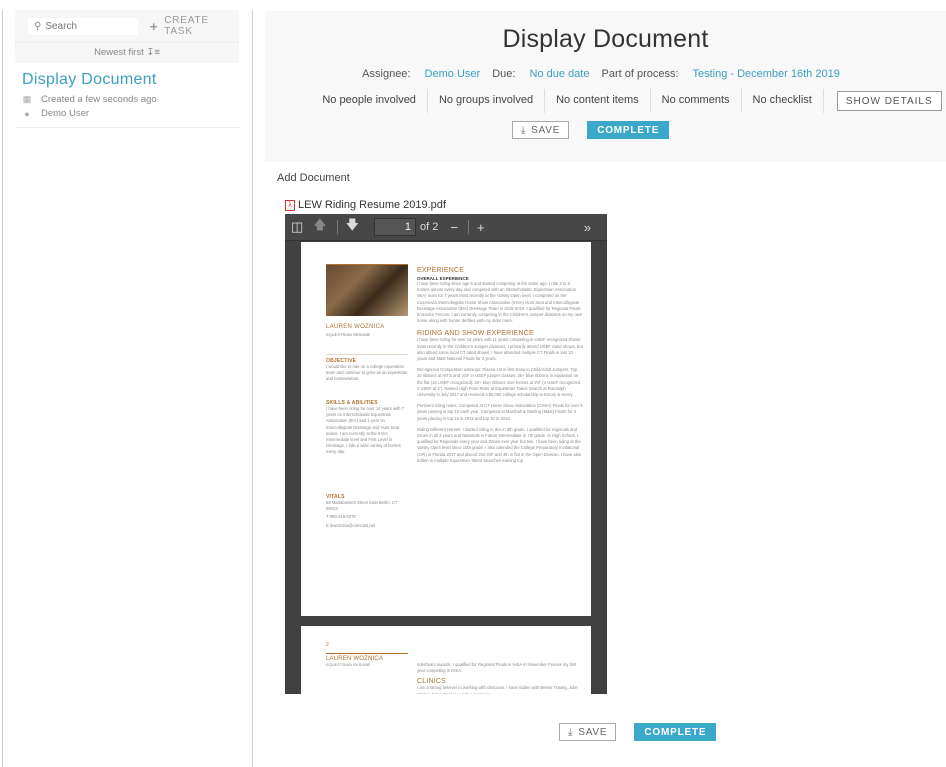 This screenshot has height=767, width=946. Describe the element at coordinates (351, 525) in the screenshot. I see `vitals-email: E lewoznica@comcast.net` at that location.